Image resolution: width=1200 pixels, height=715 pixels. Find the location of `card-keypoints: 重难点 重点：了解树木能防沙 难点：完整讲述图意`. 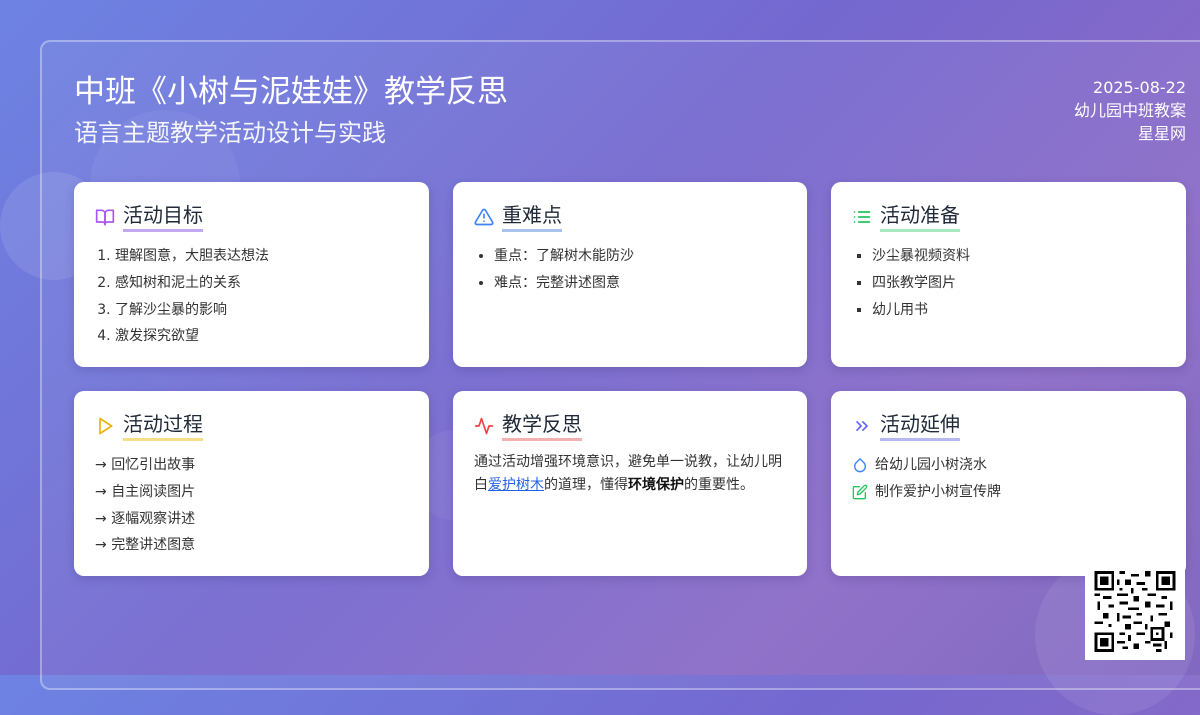

card-keypoints: 重难点 重点：了解树木能防沙 难点：完整讲述图意 is located at coordinates (630, 274).